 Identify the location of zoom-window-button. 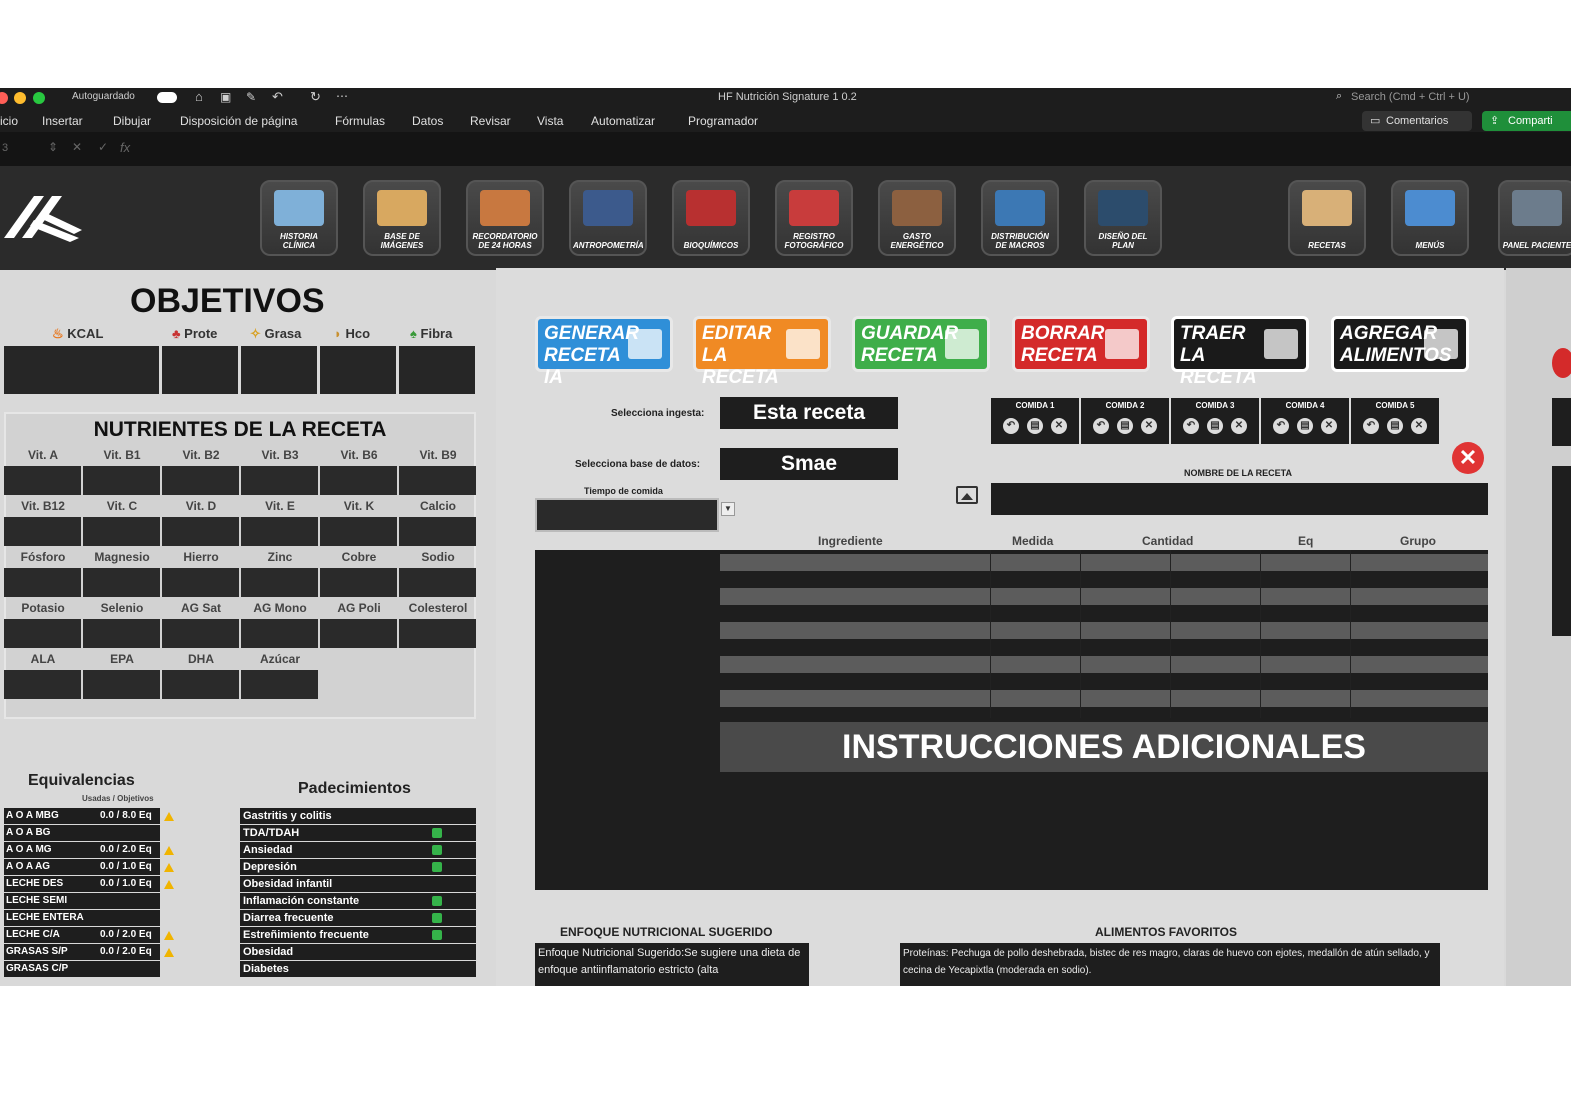
(39, 98).